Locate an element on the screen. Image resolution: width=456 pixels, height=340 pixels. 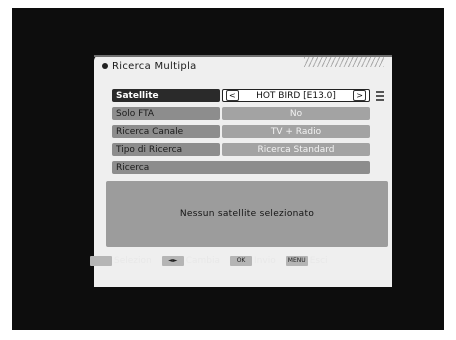
satellite-value: HOT BIRD [E13.0] is located at coordinates (296, 95).